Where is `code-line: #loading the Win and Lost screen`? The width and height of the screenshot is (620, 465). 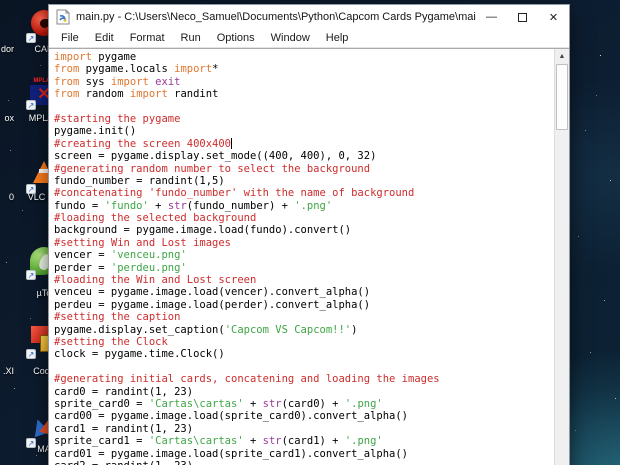 code-line: #loading the Win and Lost screen is located at coordinates (304, 280).